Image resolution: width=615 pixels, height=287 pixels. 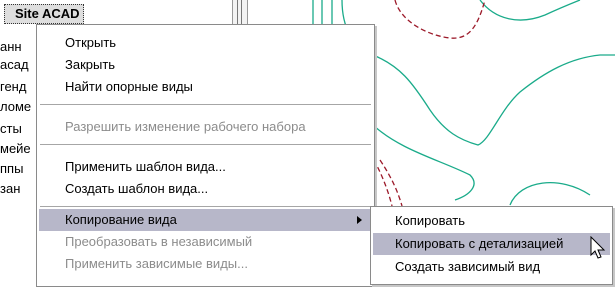 I want to click on tree-row: ломе, so click(x=20, y=107).